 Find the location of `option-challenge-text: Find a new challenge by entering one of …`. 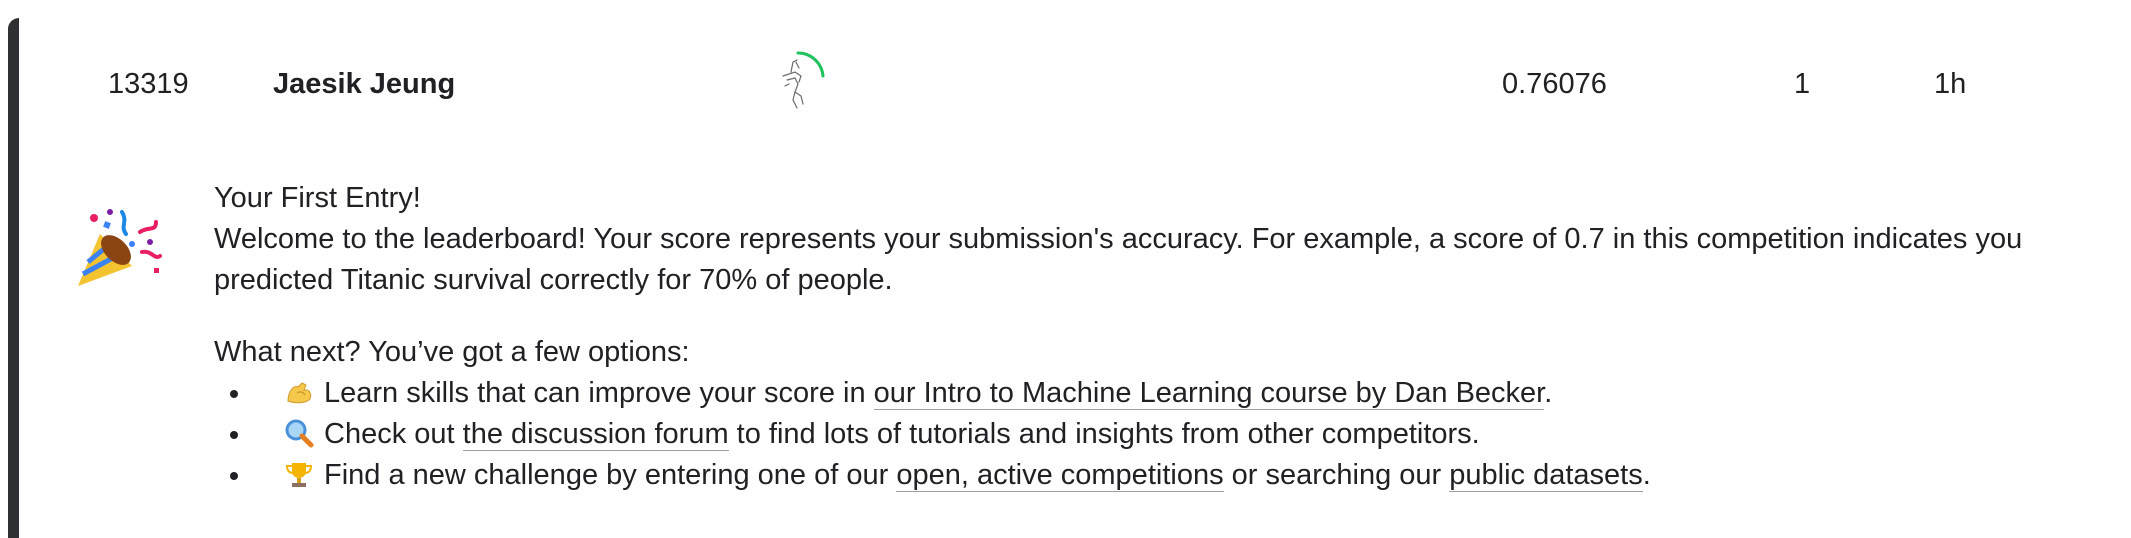

option-challenge-text: Find a new challenge by entering one of … is located at coordinates (610, 475).